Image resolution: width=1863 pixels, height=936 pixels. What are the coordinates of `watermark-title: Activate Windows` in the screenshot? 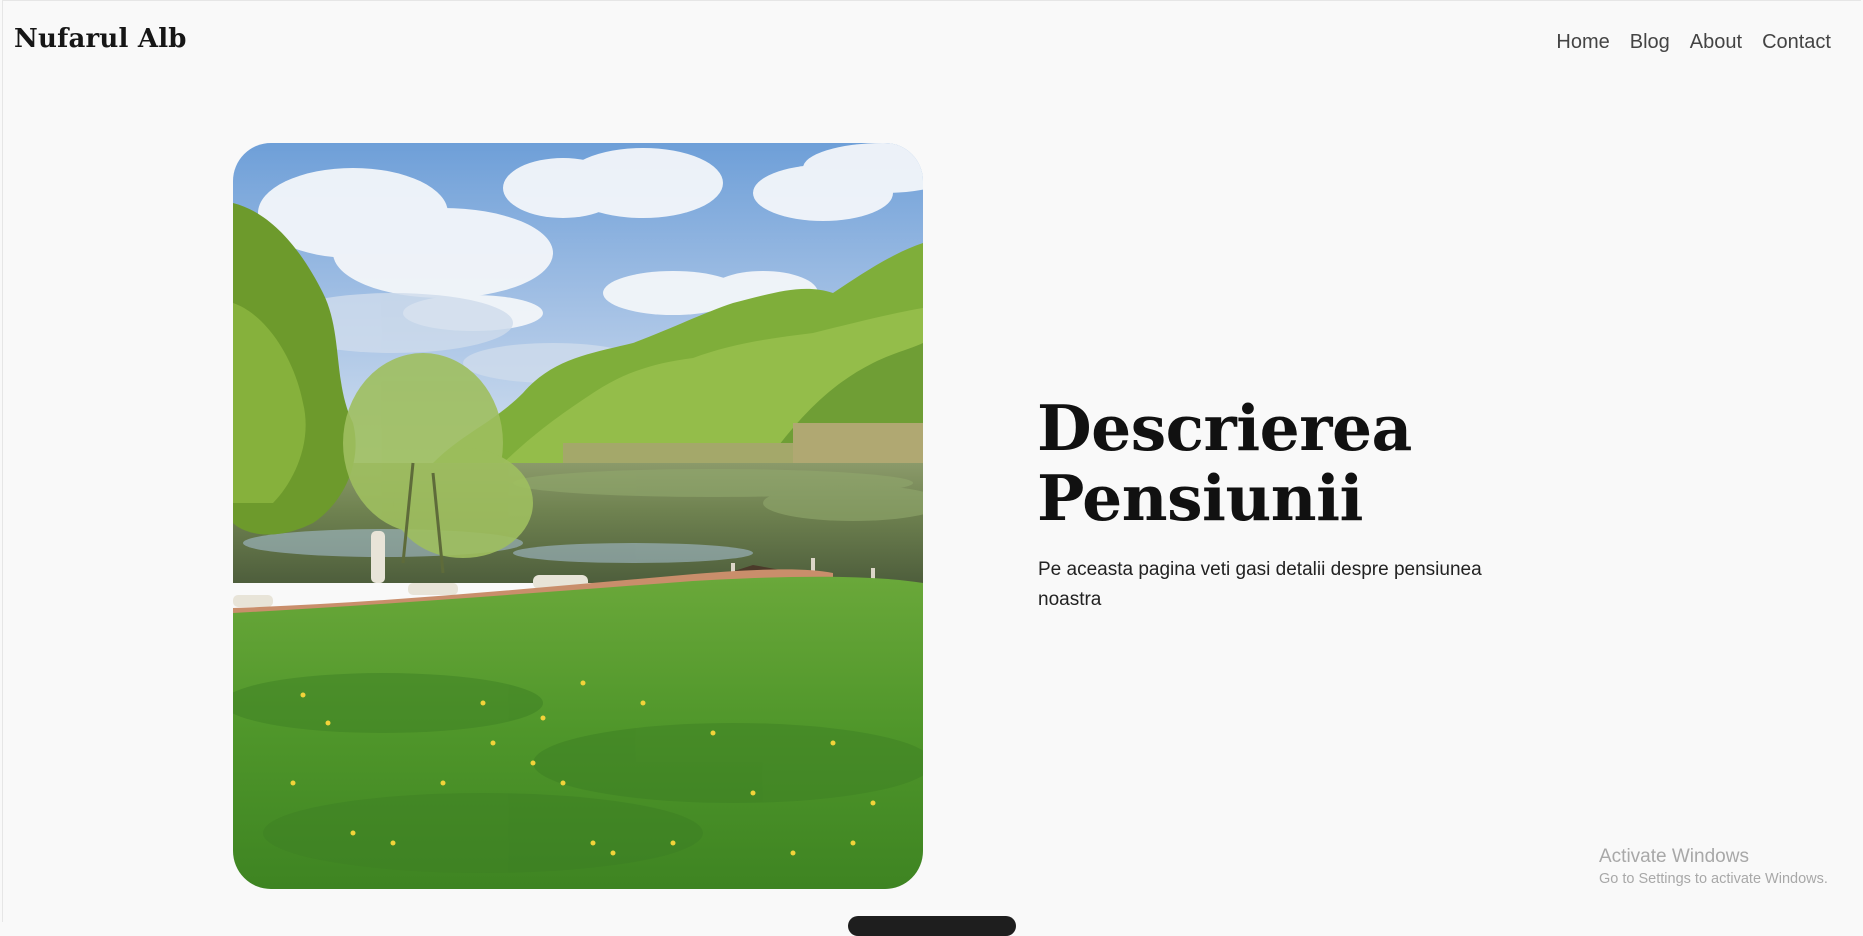 It's located at (1674, 856).